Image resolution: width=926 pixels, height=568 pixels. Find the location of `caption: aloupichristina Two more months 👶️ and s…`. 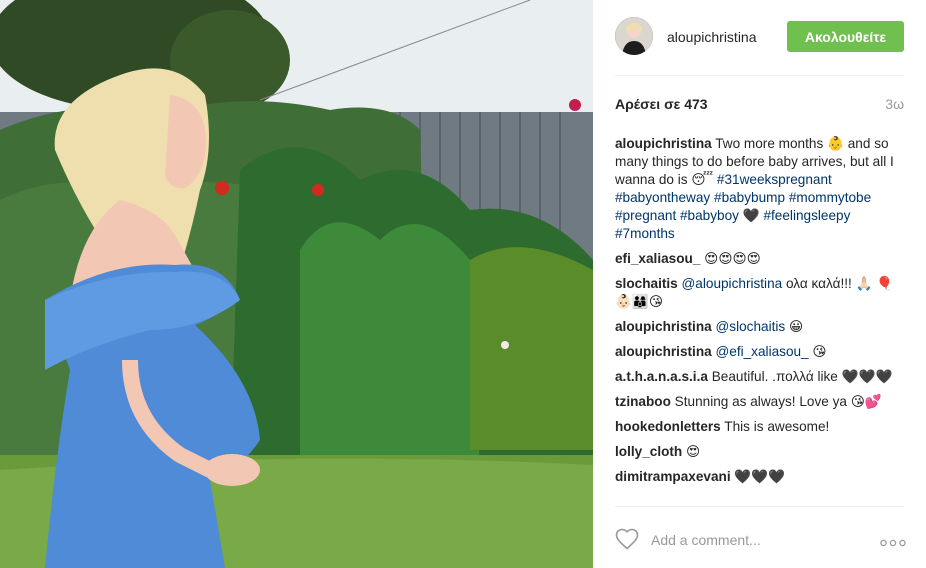

caption: aloupichristina Two more months 👶️ and s… is located at coordinates (761, 189).